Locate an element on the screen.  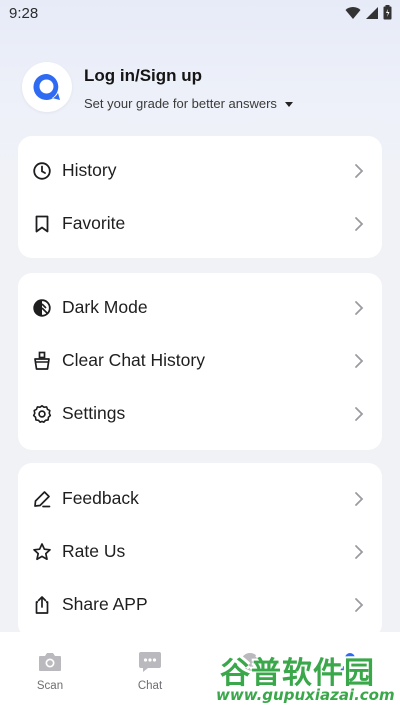
clock-icon is located at coordinates (42, 171).